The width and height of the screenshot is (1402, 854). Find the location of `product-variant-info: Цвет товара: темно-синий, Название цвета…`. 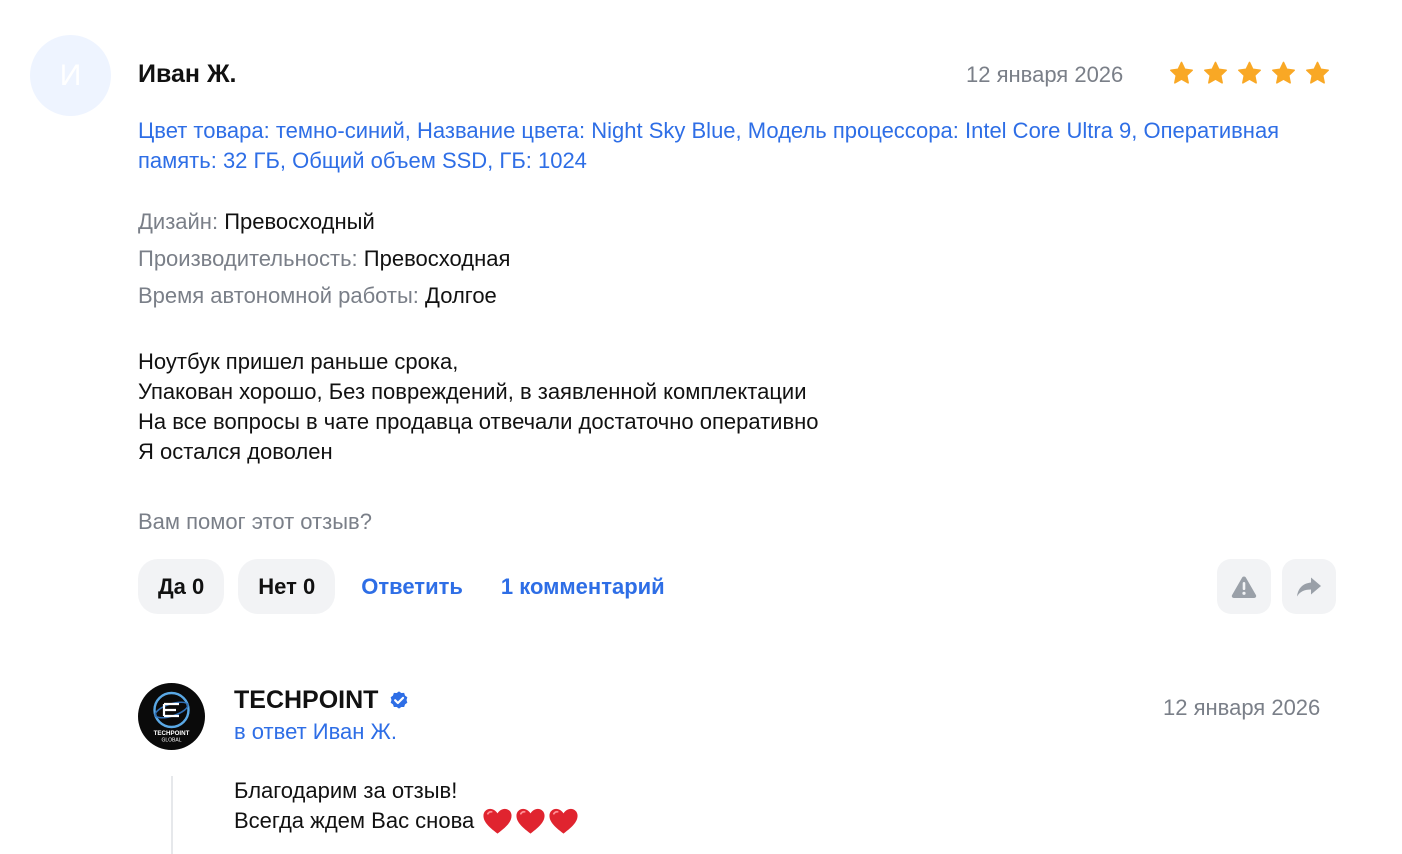

product-variant-info: Цвет товара: темно-синий, Название цвета… is located at coordinates (718, 146).